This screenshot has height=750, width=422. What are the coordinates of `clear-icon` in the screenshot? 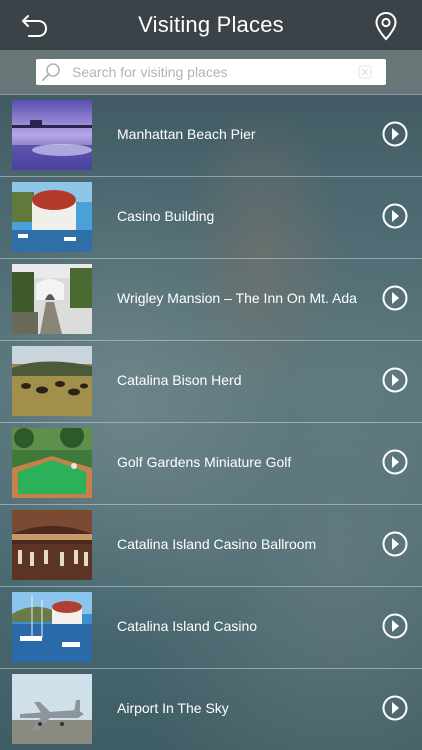 It's located at (365, 72).